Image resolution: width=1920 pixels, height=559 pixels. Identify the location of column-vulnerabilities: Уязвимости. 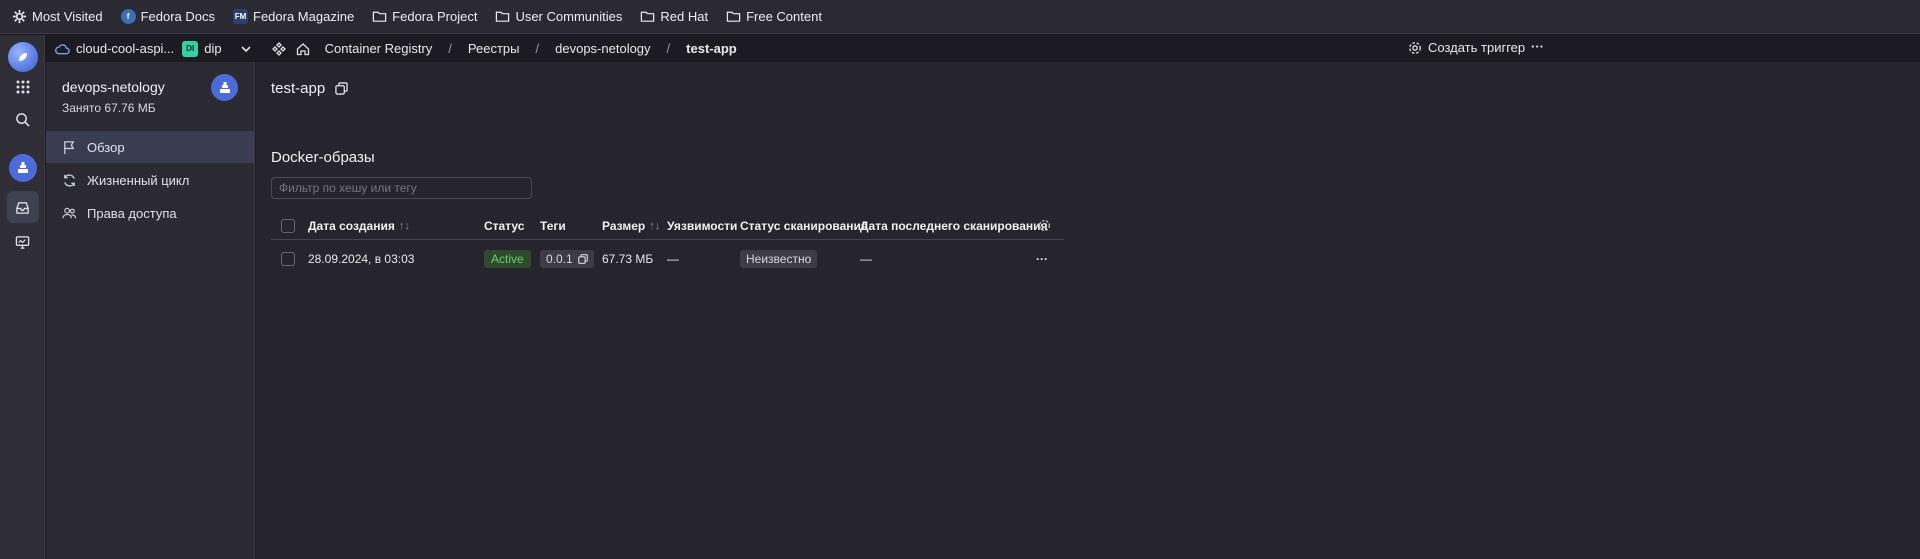
(702, 225).